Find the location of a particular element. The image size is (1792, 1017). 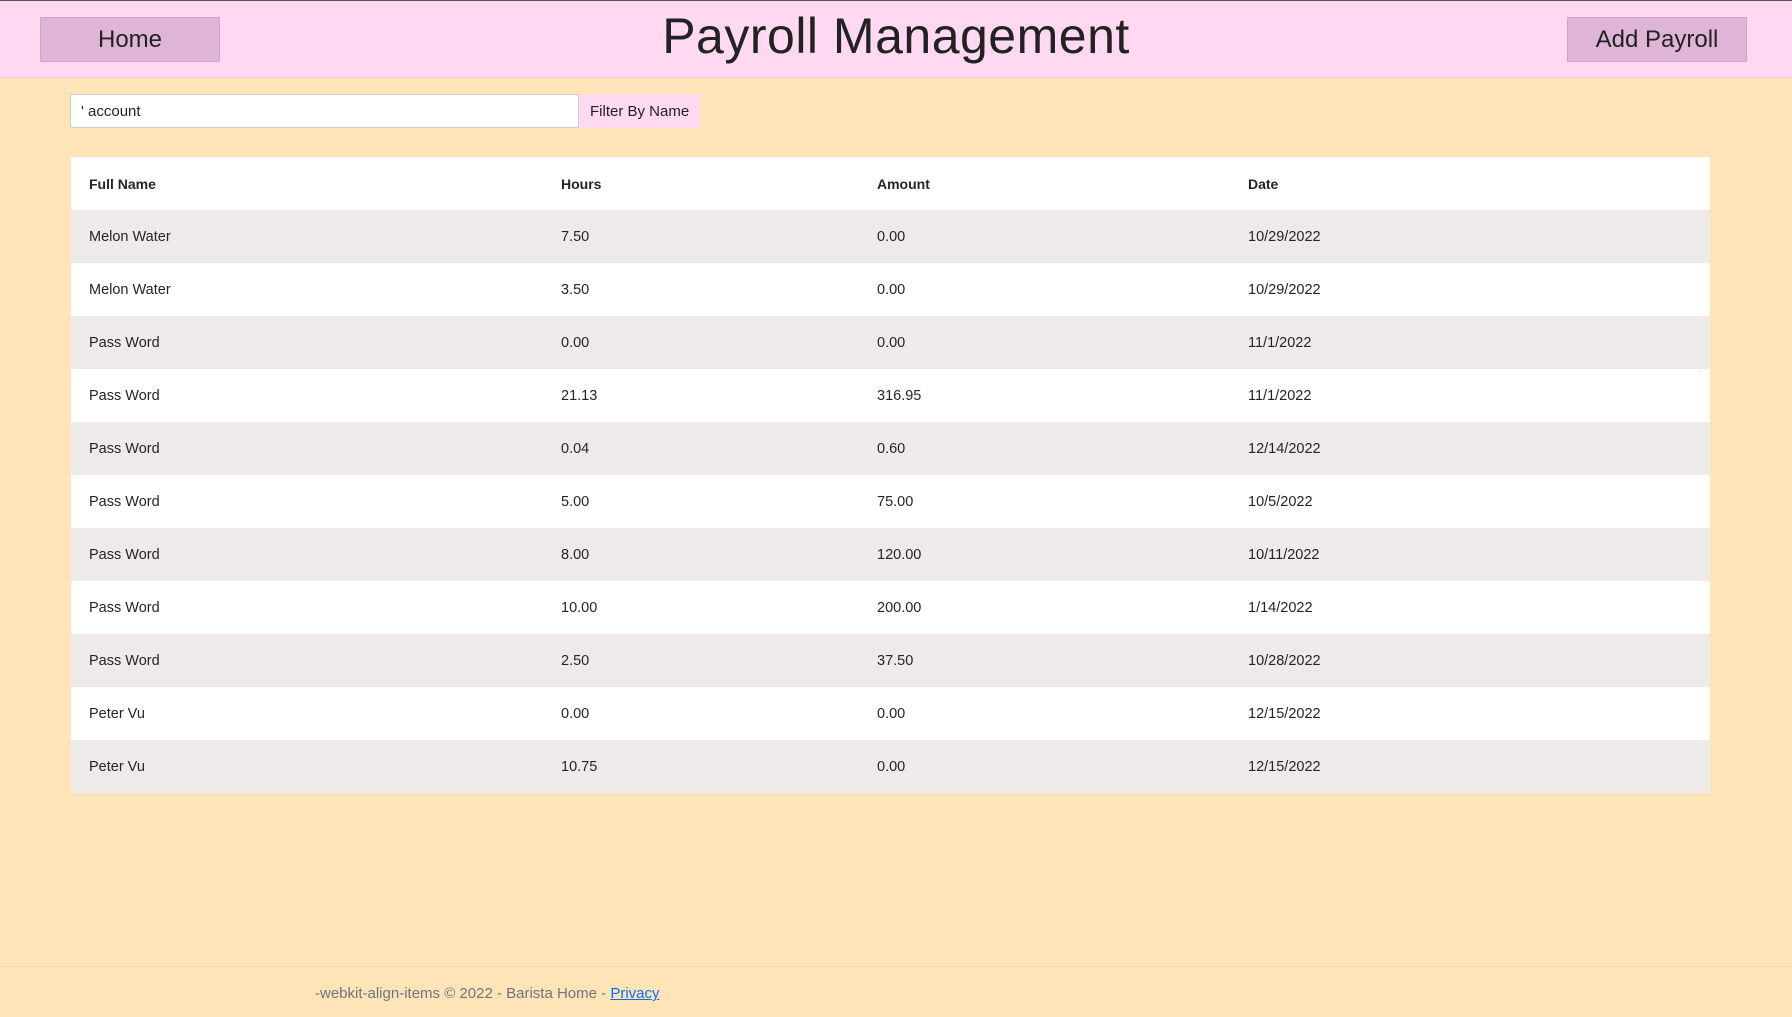

cell-amount: 75.00 is located at coordinates (895, 501).